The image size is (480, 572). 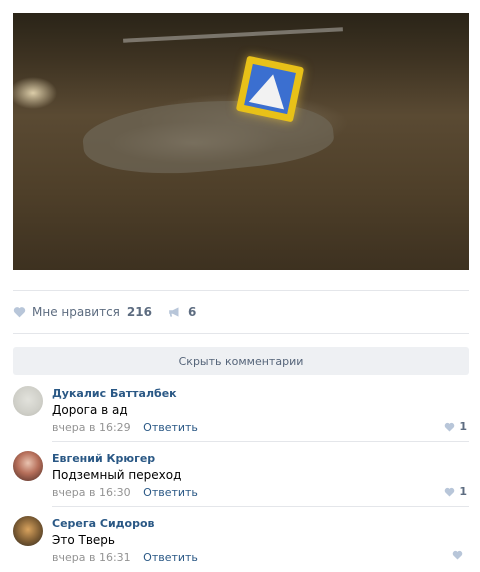 What do you see at coordinates (91, 492) in the screenshot?
I see `comment-time: вчера в 16:30` at bounding box center [91, 492].